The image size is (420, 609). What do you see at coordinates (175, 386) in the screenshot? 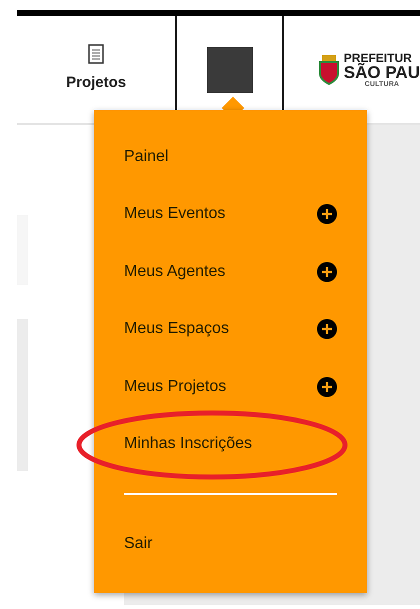
I see `menu-item: Meus Projetos` at bounding box center [175, 386].